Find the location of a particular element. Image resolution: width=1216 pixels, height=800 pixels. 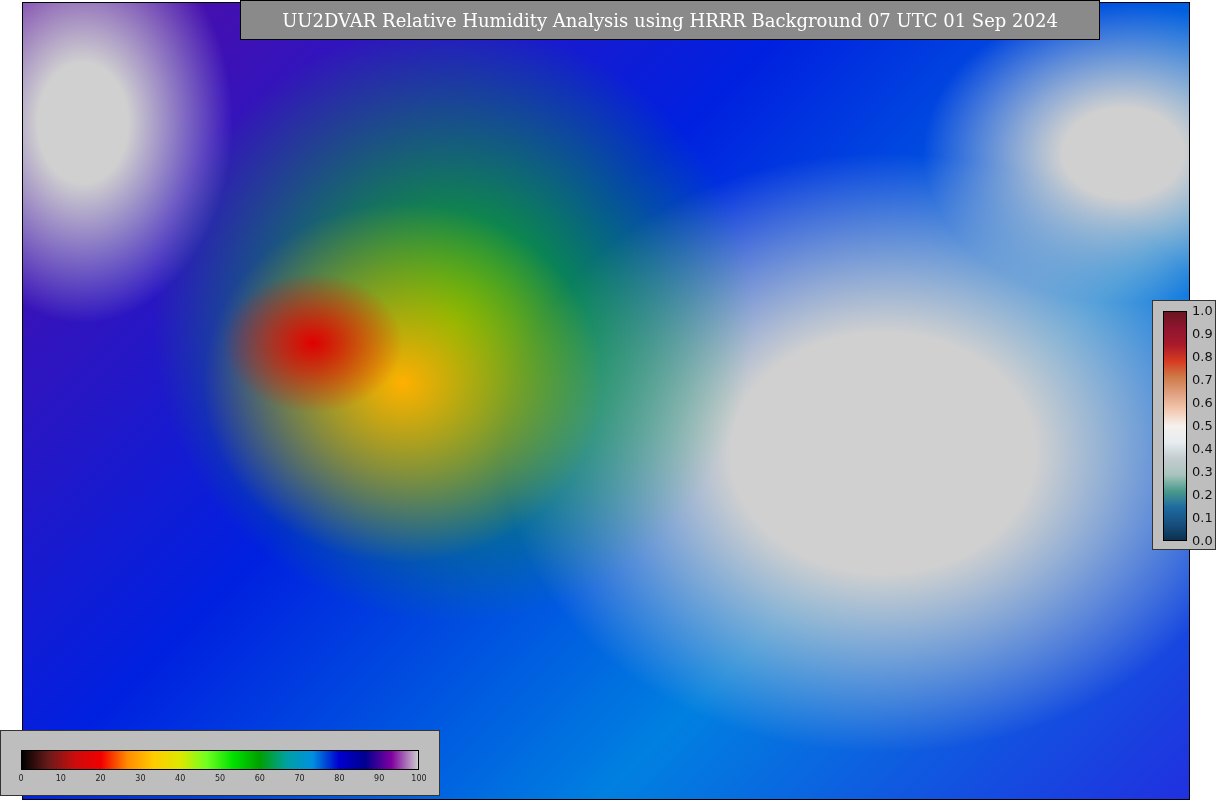

colorbar-tick-label: 90 is located at coordinates (379, 778).